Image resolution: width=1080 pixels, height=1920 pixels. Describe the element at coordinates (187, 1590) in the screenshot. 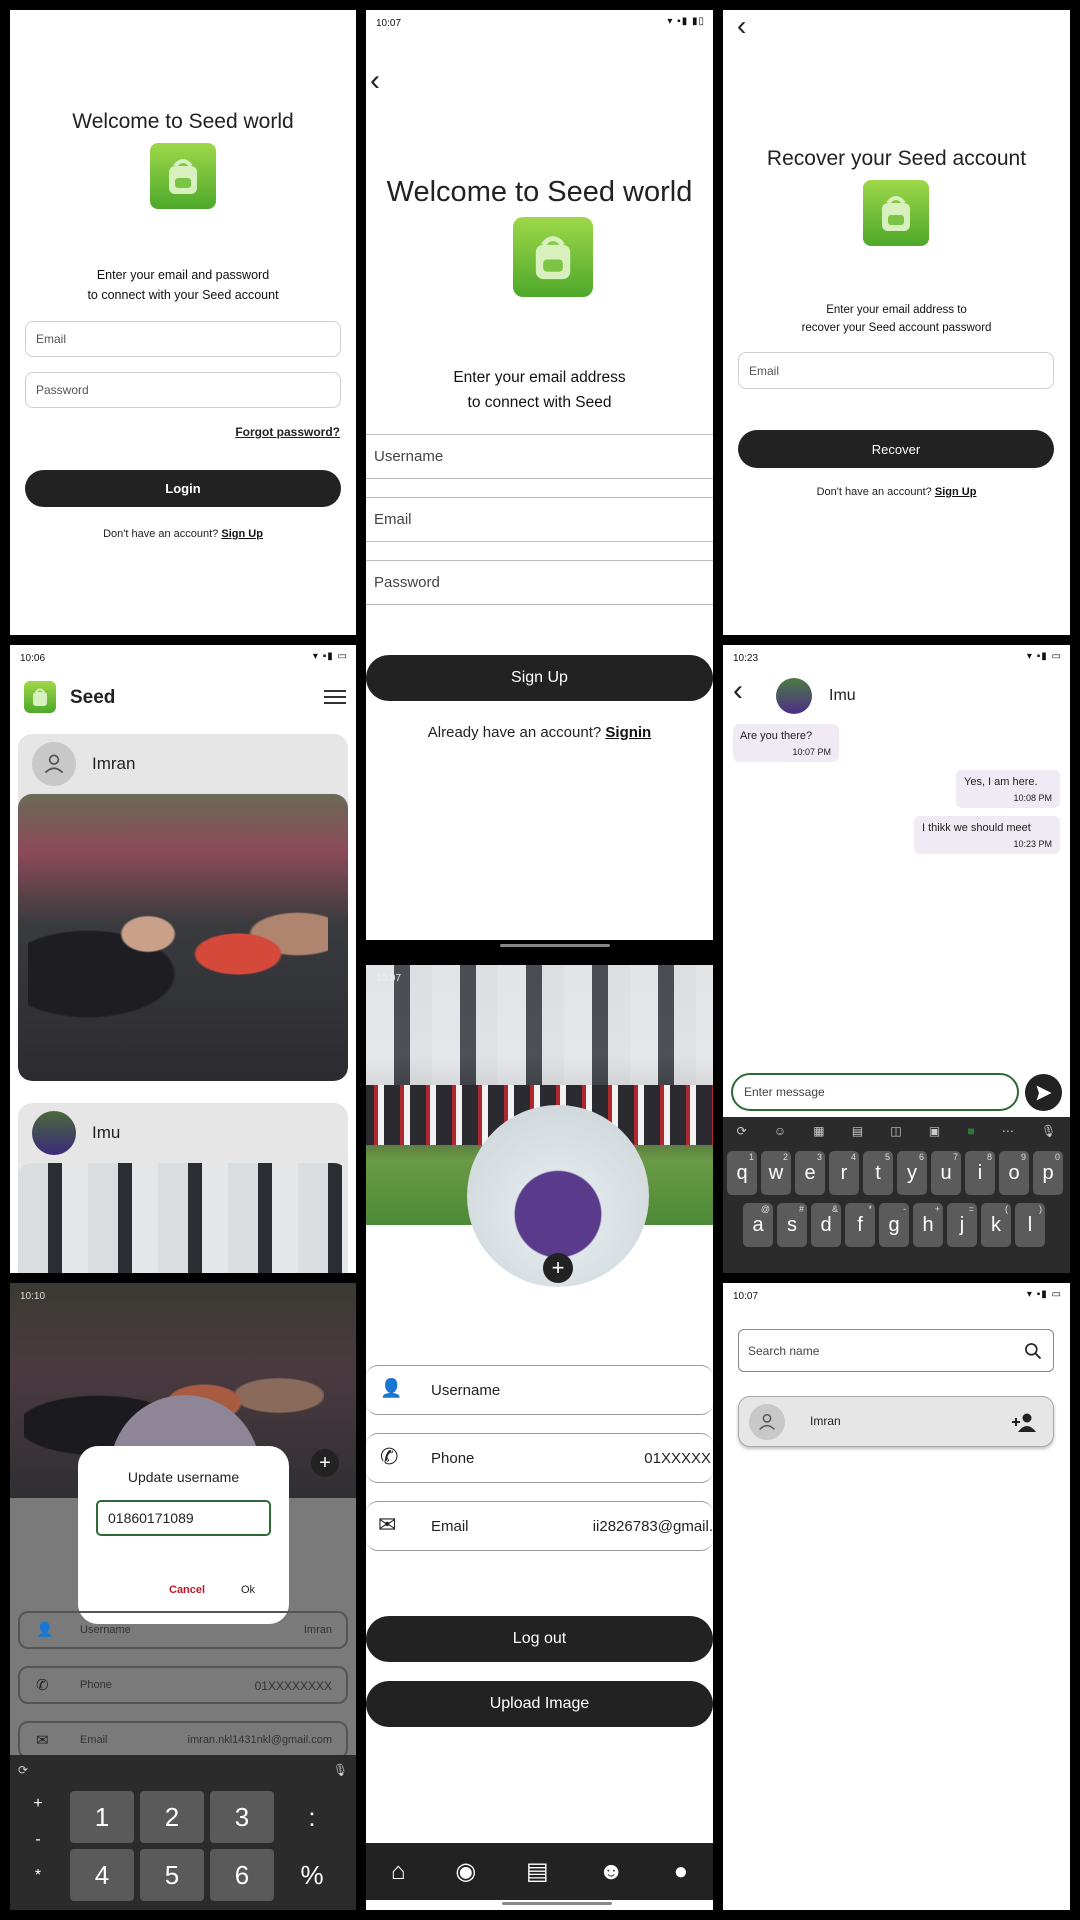

I see `cancel-button: Cancel` at that location.